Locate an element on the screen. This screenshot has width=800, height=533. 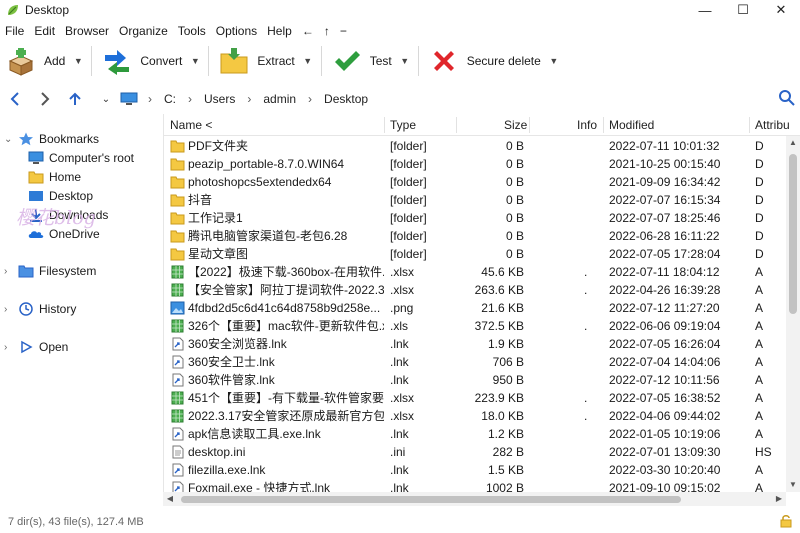
secure-delete-button: Secure delete is located at coordinates (482, 61).